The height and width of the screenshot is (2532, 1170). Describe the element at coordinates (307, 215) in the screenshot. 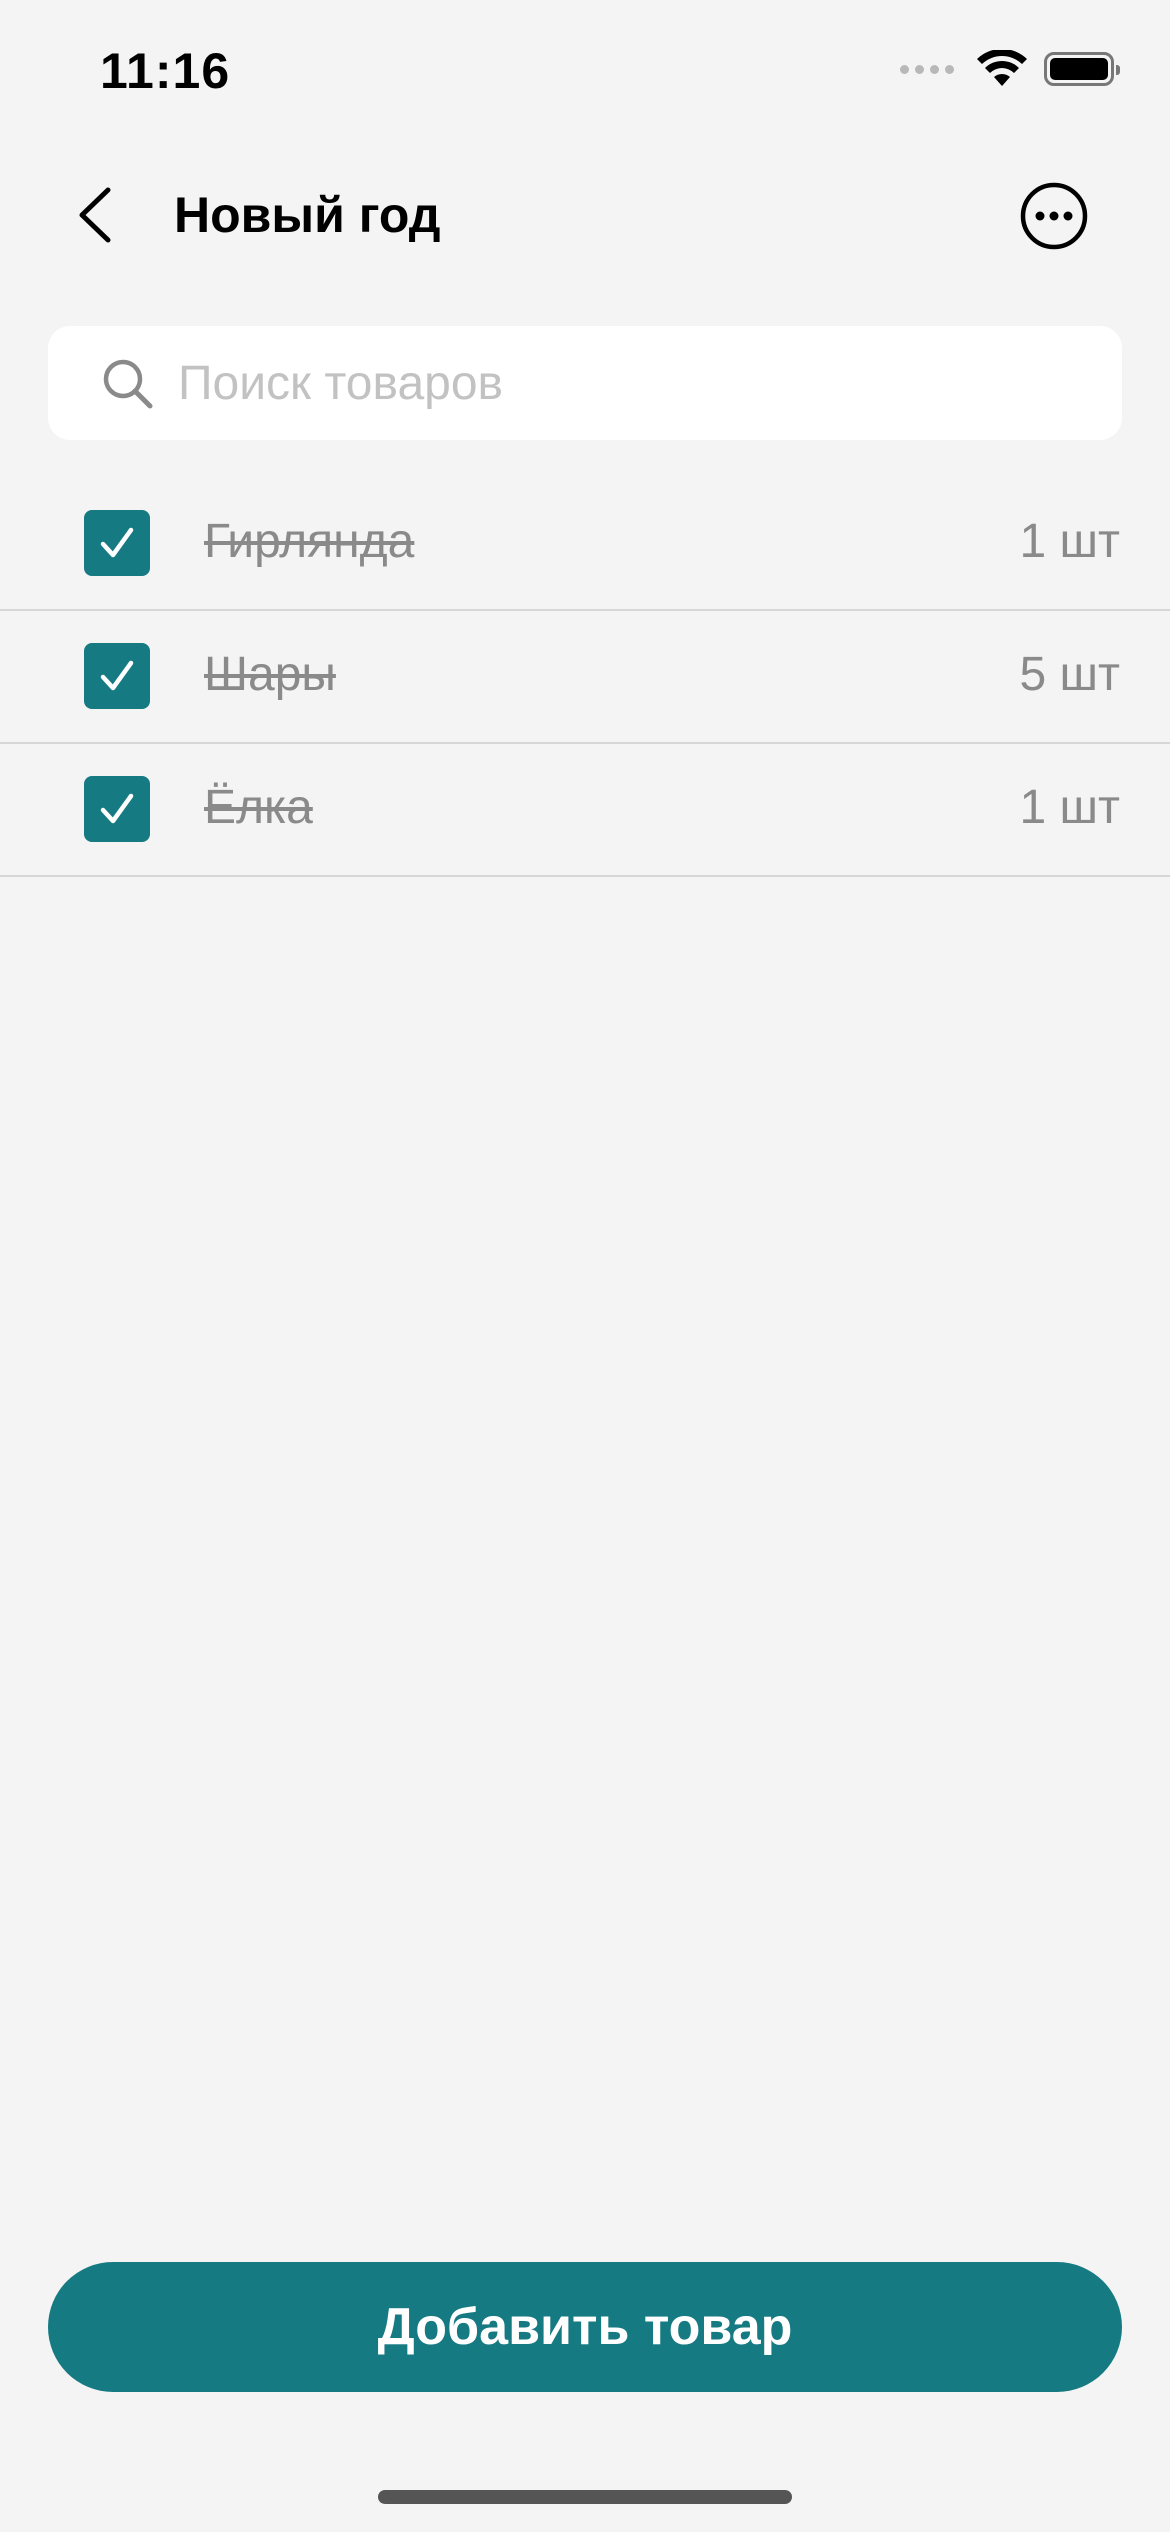

I see `page-title: Новый год` at that location.